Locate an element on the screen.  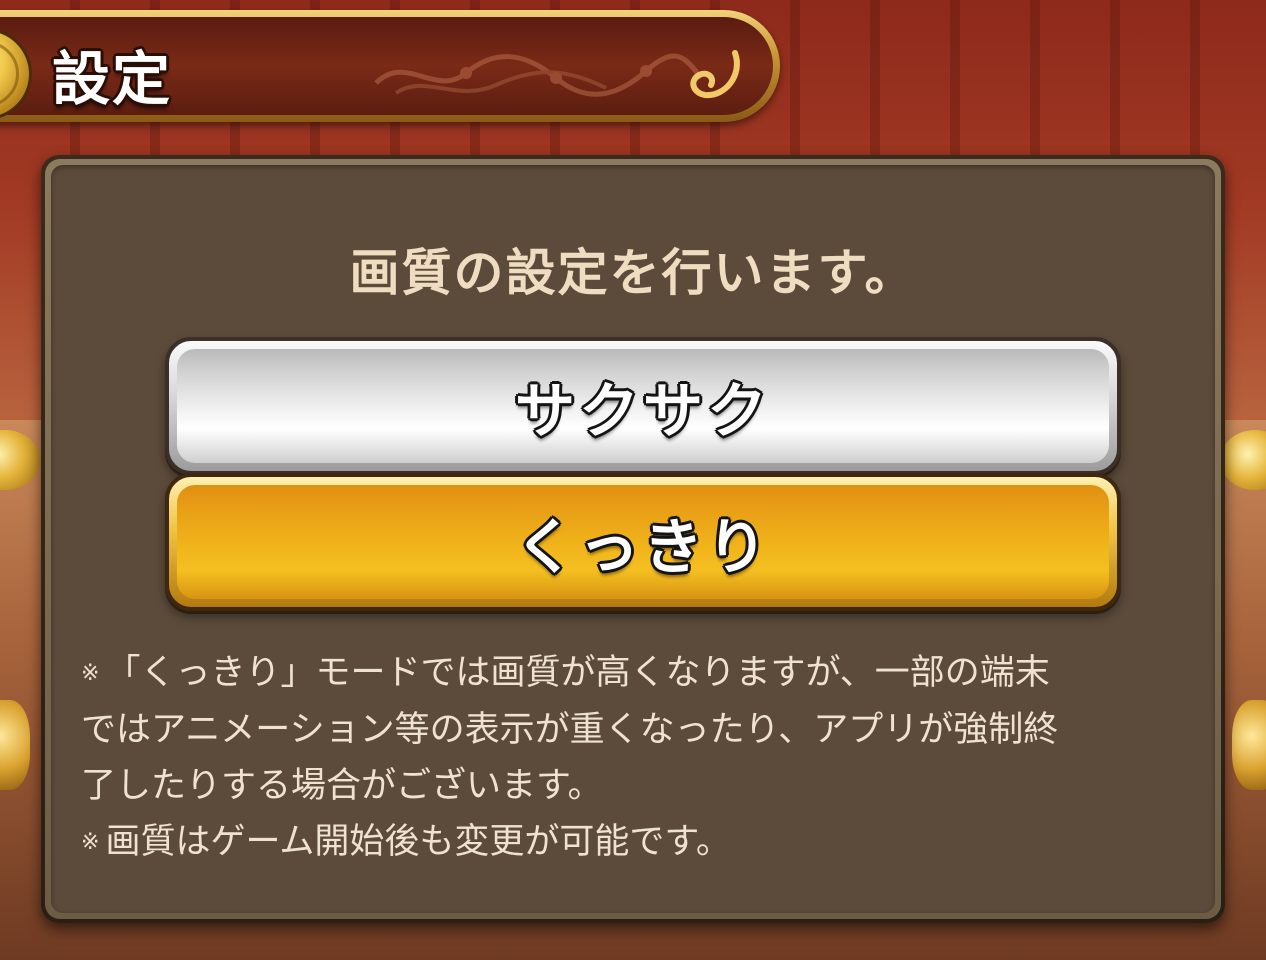
note-line: 了したりする場合がございます。 is located at coordinates (342, 786).